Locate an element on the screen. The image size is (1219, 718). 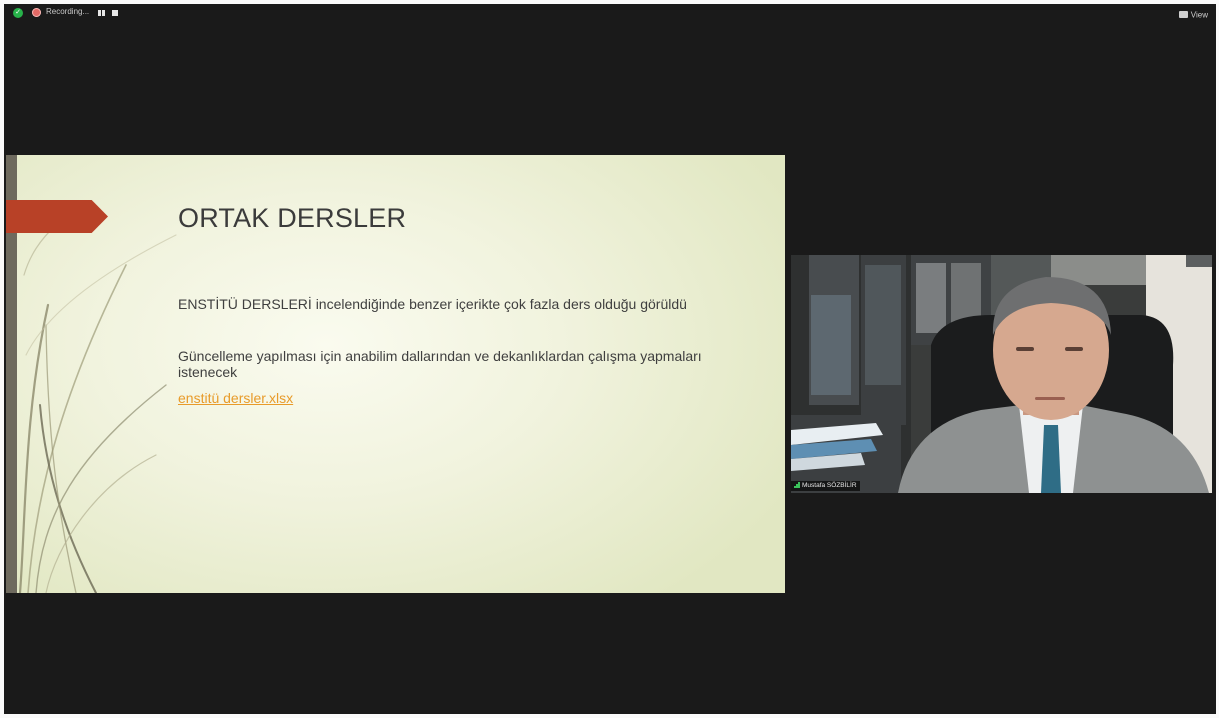
pause-recording-button is located at coordinates (101, 13).